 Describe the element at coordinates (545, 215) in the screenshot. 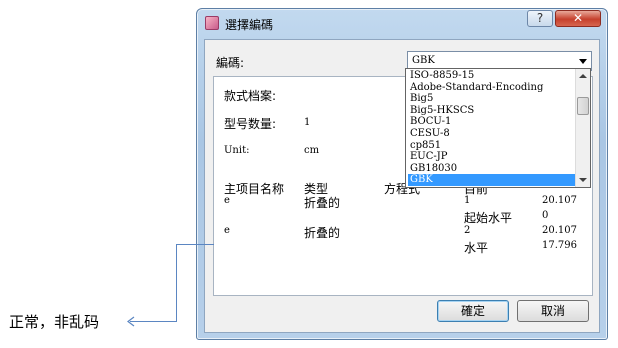

I see `row-2-value-b: 0` at that location.